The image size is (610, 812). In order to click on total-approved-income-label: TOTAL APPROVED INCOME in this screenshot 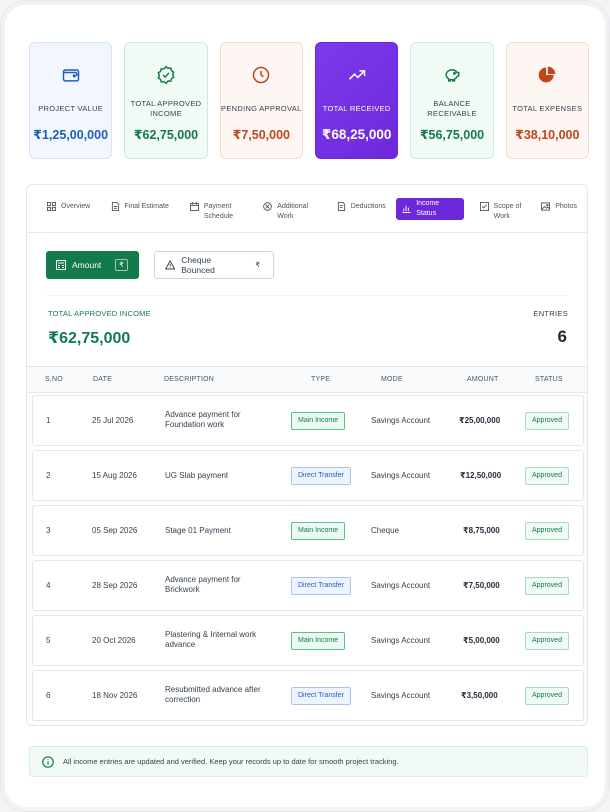, I will do `click(99, 313)`.